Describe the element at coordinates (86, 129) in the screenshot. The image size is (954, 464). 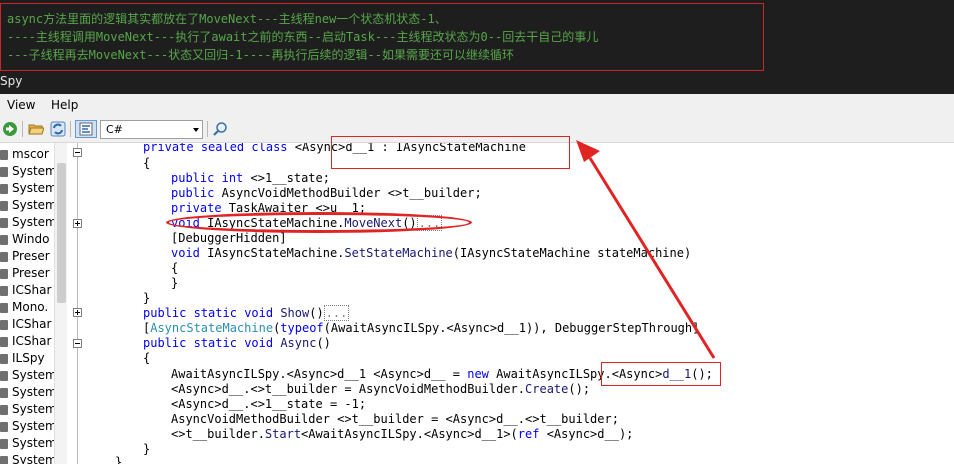
I see `decompile-icon` at that location.